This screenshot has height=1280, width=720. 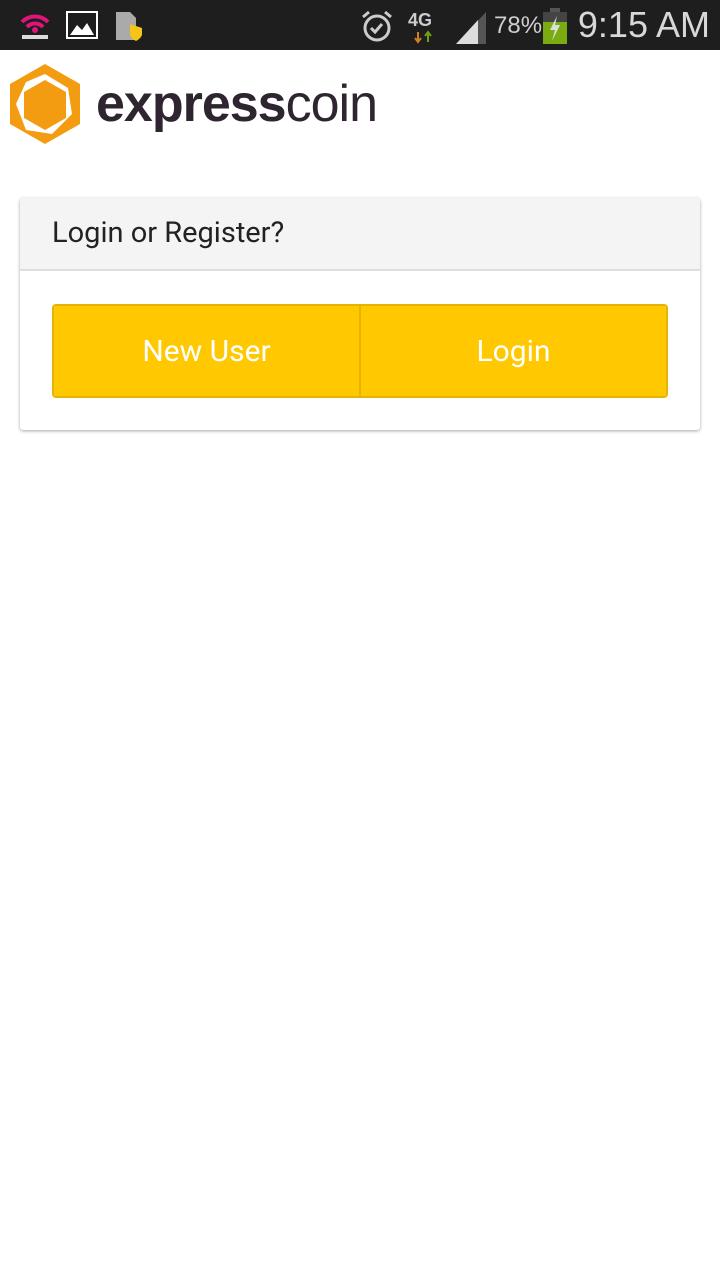 I want to click on logo-hexagon-icon, so click(x=45, y=104).